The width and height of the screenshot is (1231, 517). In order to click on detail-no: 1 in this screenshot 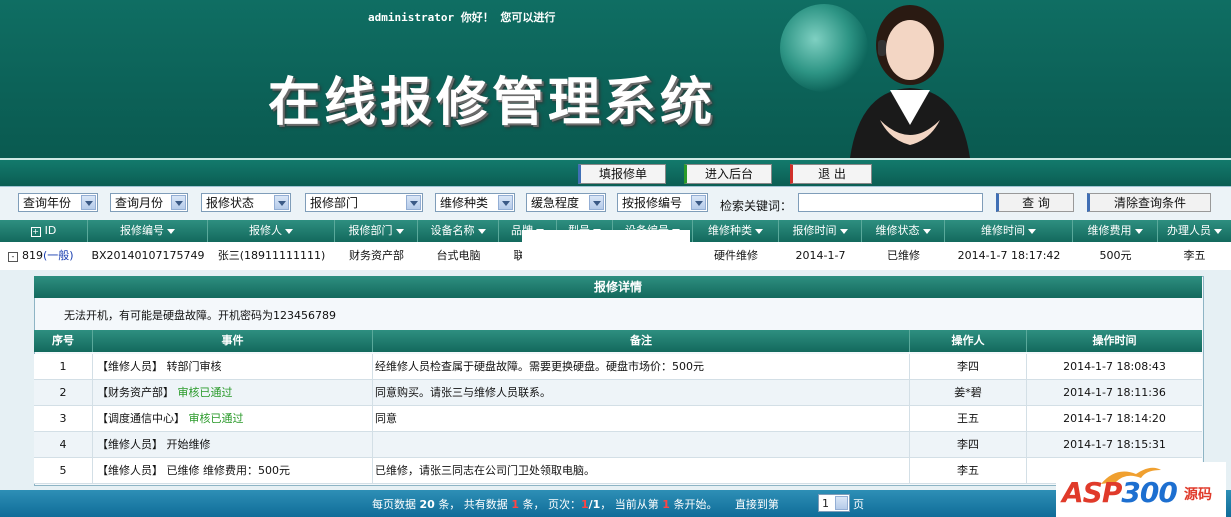, I will do `click(63, 366)`.